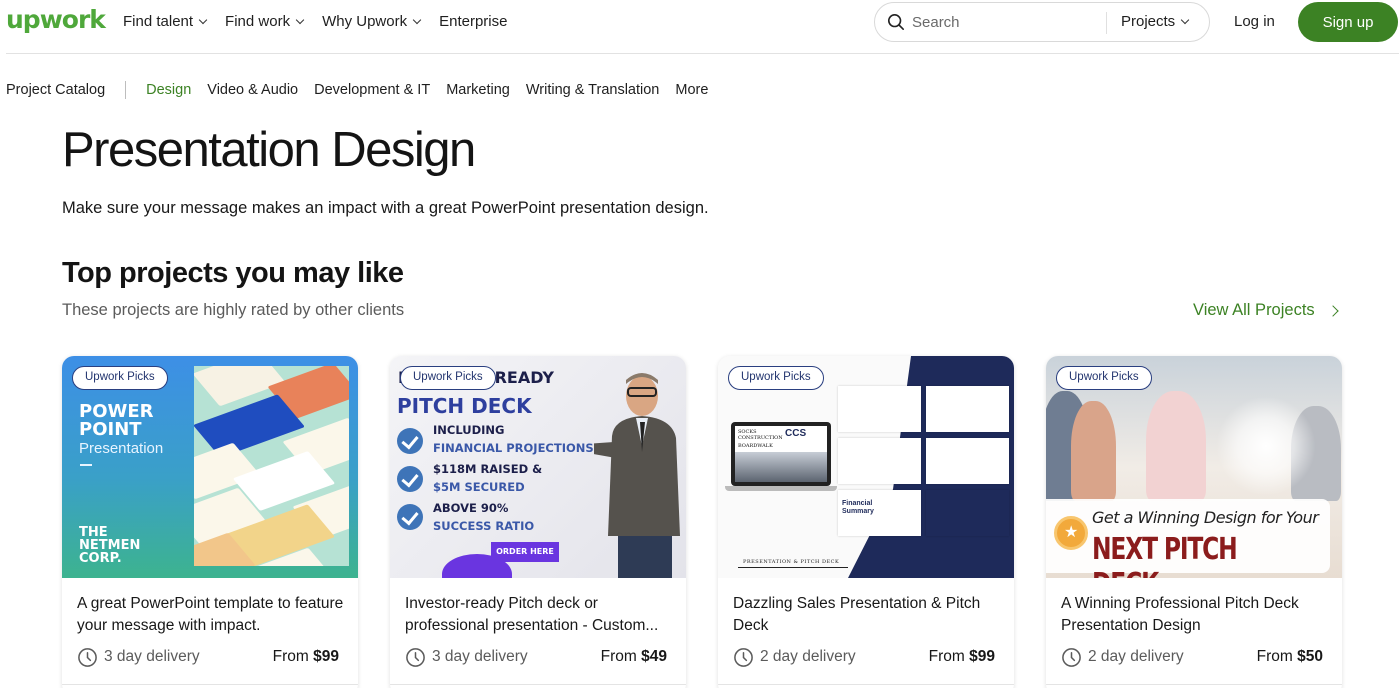 The width and height of the screenshot is (1399, 688). I want to click on laptop-base, so click(781, 488).